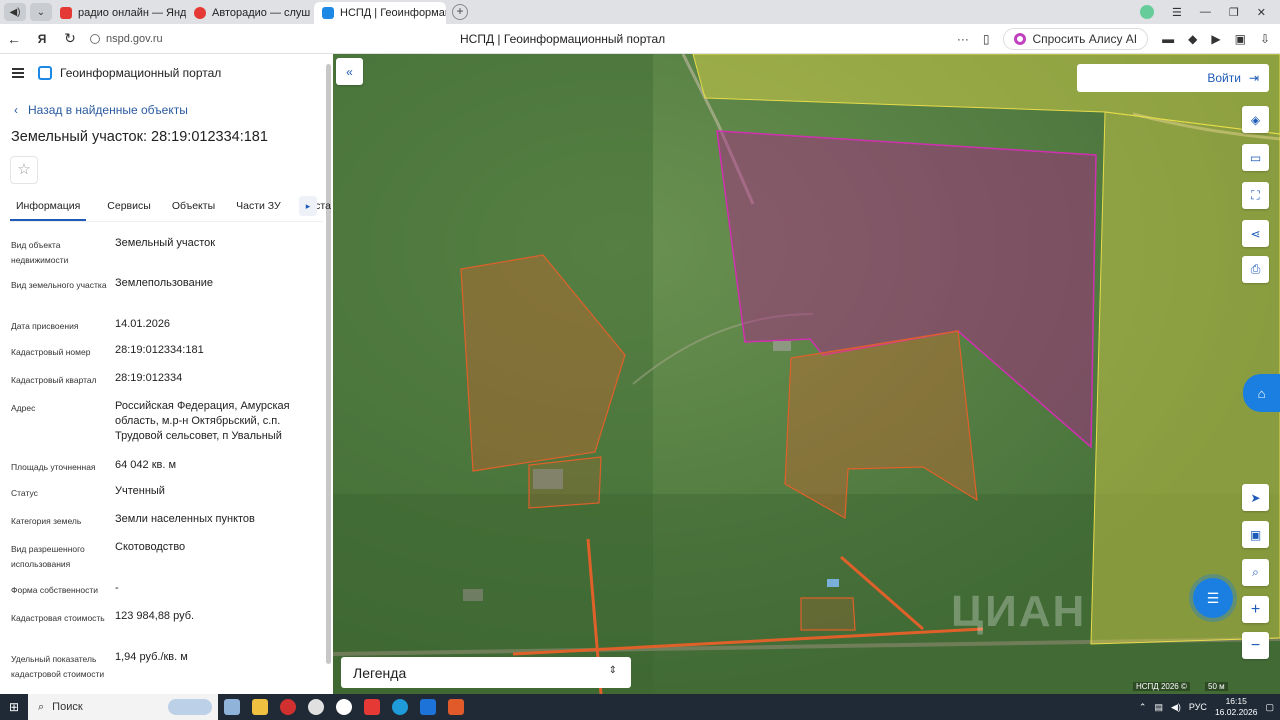 The height and width of the screenshot is (720, 1280). What do you see at coordinates (48, 208) in the screenshot?
I see `tab-info: Информация` at bounding box center [48, 208].